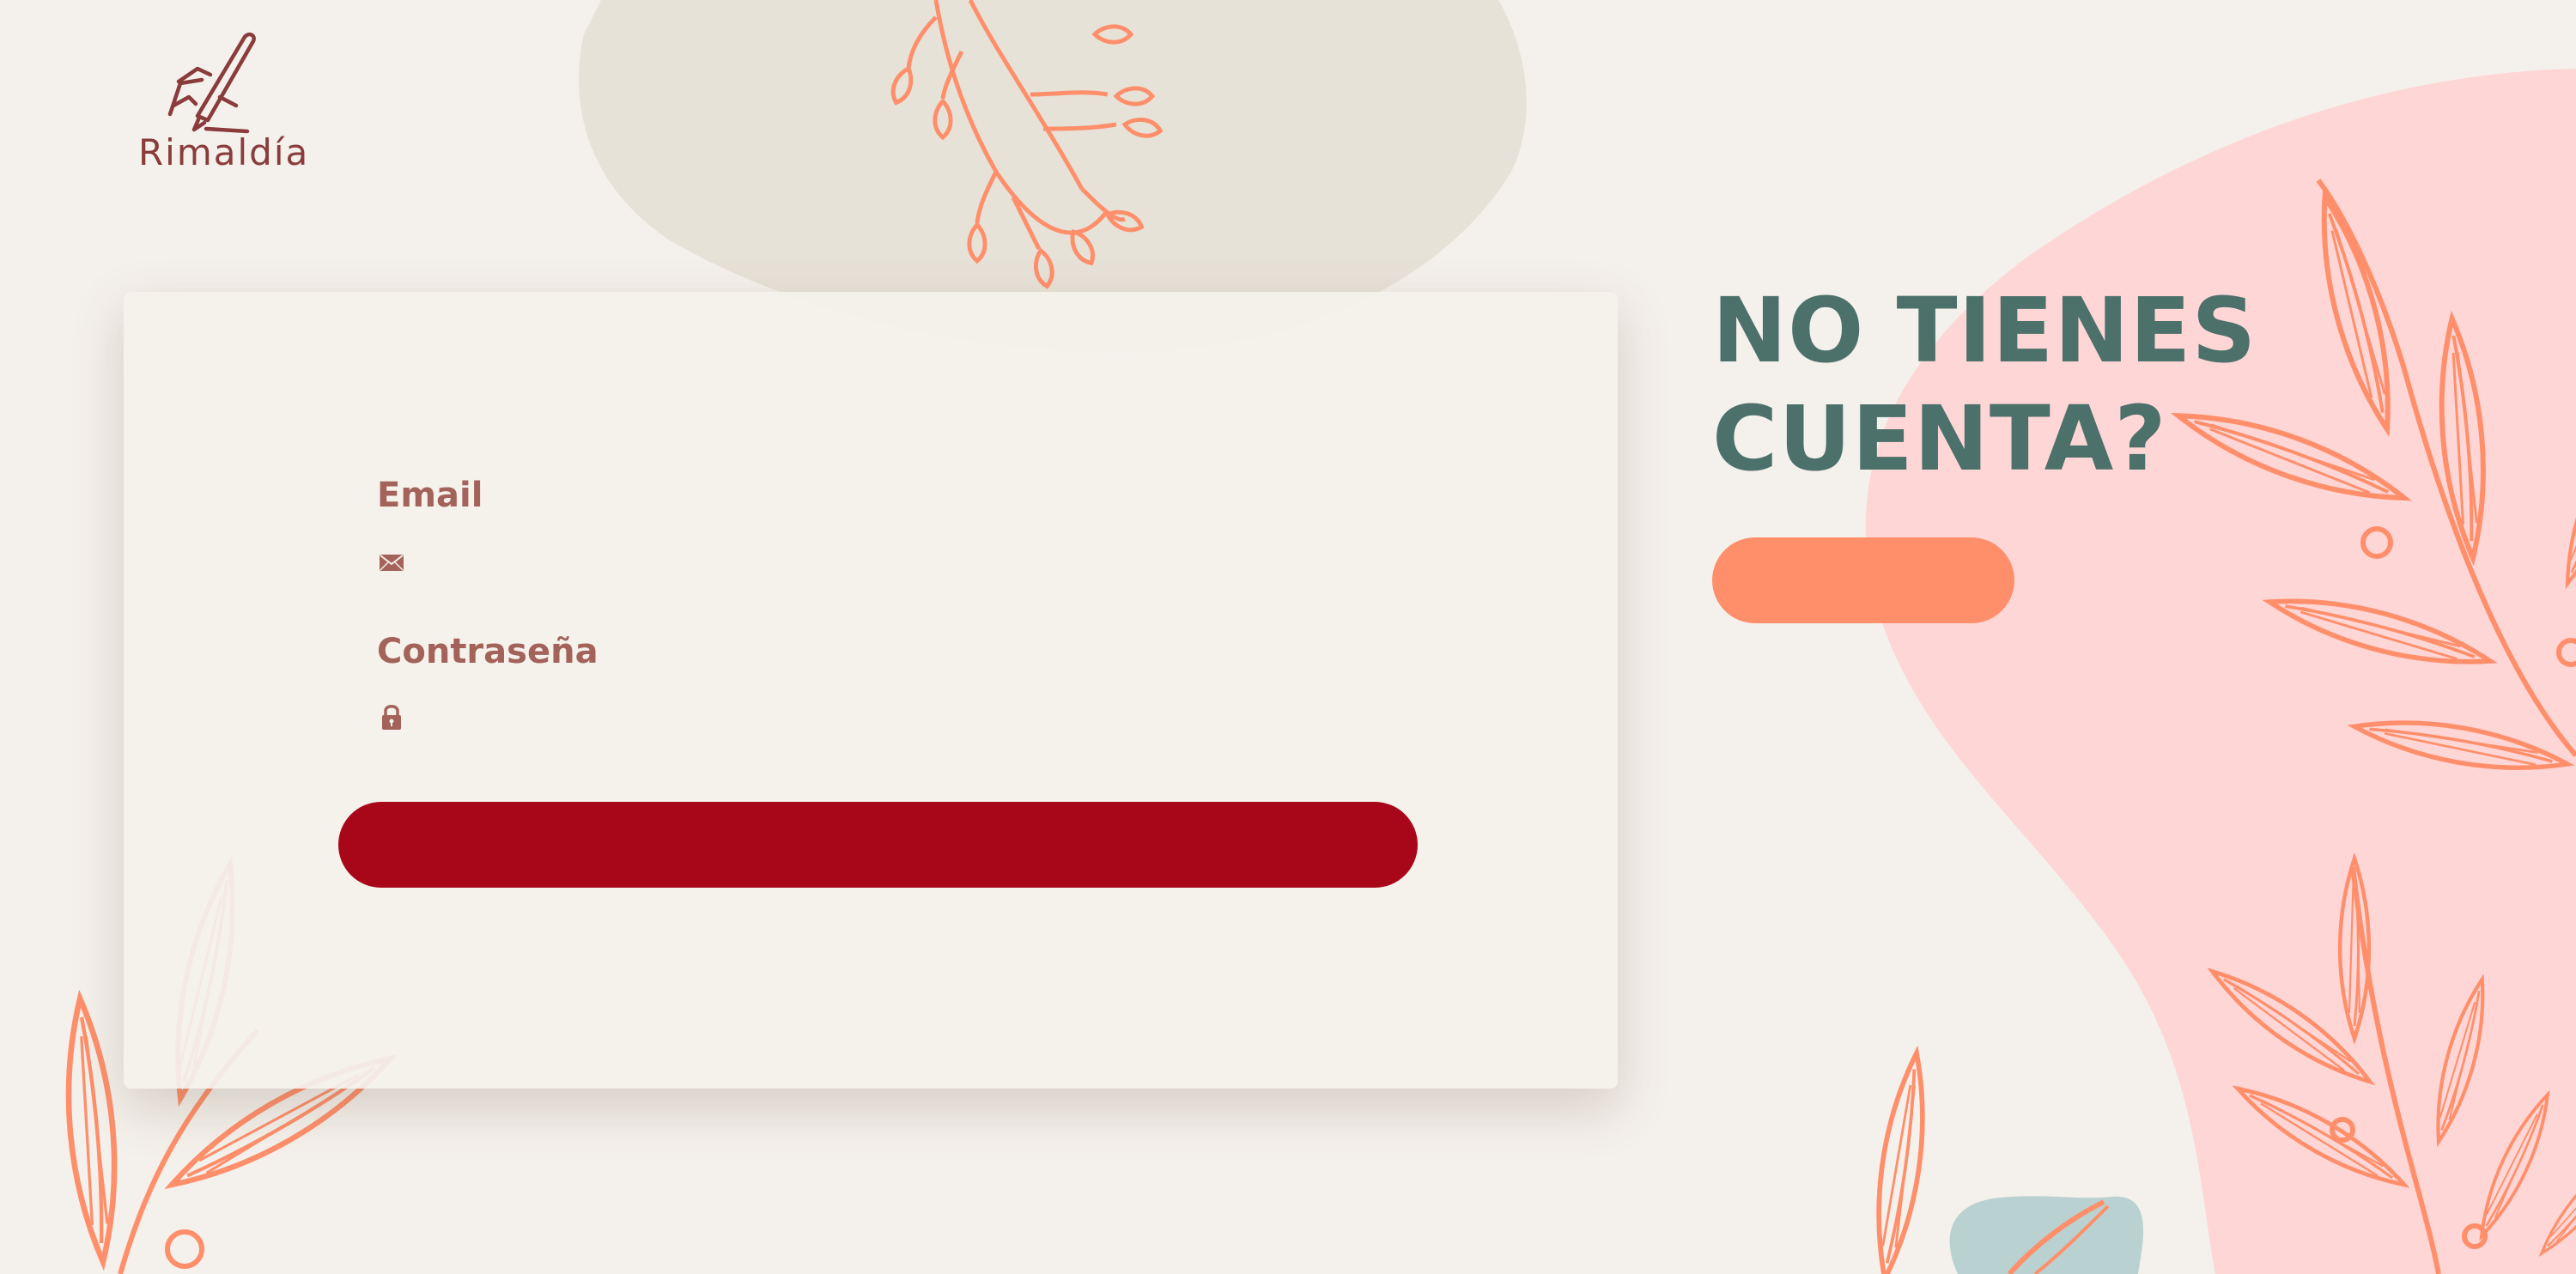 The width and height of the screenshot is (2576, 1274). Describe the element at coordinates (1984, 385) in the screenshot. I see `signup-title: NO TIENES CUENTA?` at that location.